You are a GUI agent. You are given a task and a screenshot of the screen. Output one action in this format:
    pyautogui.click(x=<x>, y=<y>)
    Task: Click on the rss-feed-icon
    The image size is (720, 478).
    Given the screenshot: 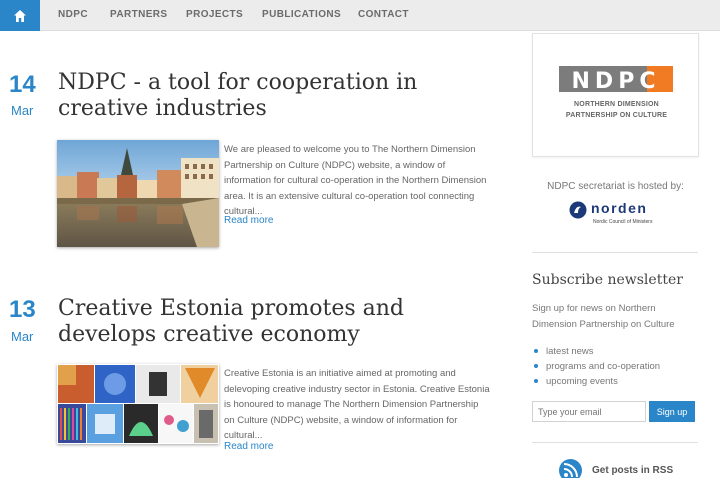 What is the action you would take?
    pyautogui.click(x=570, y=470)
    